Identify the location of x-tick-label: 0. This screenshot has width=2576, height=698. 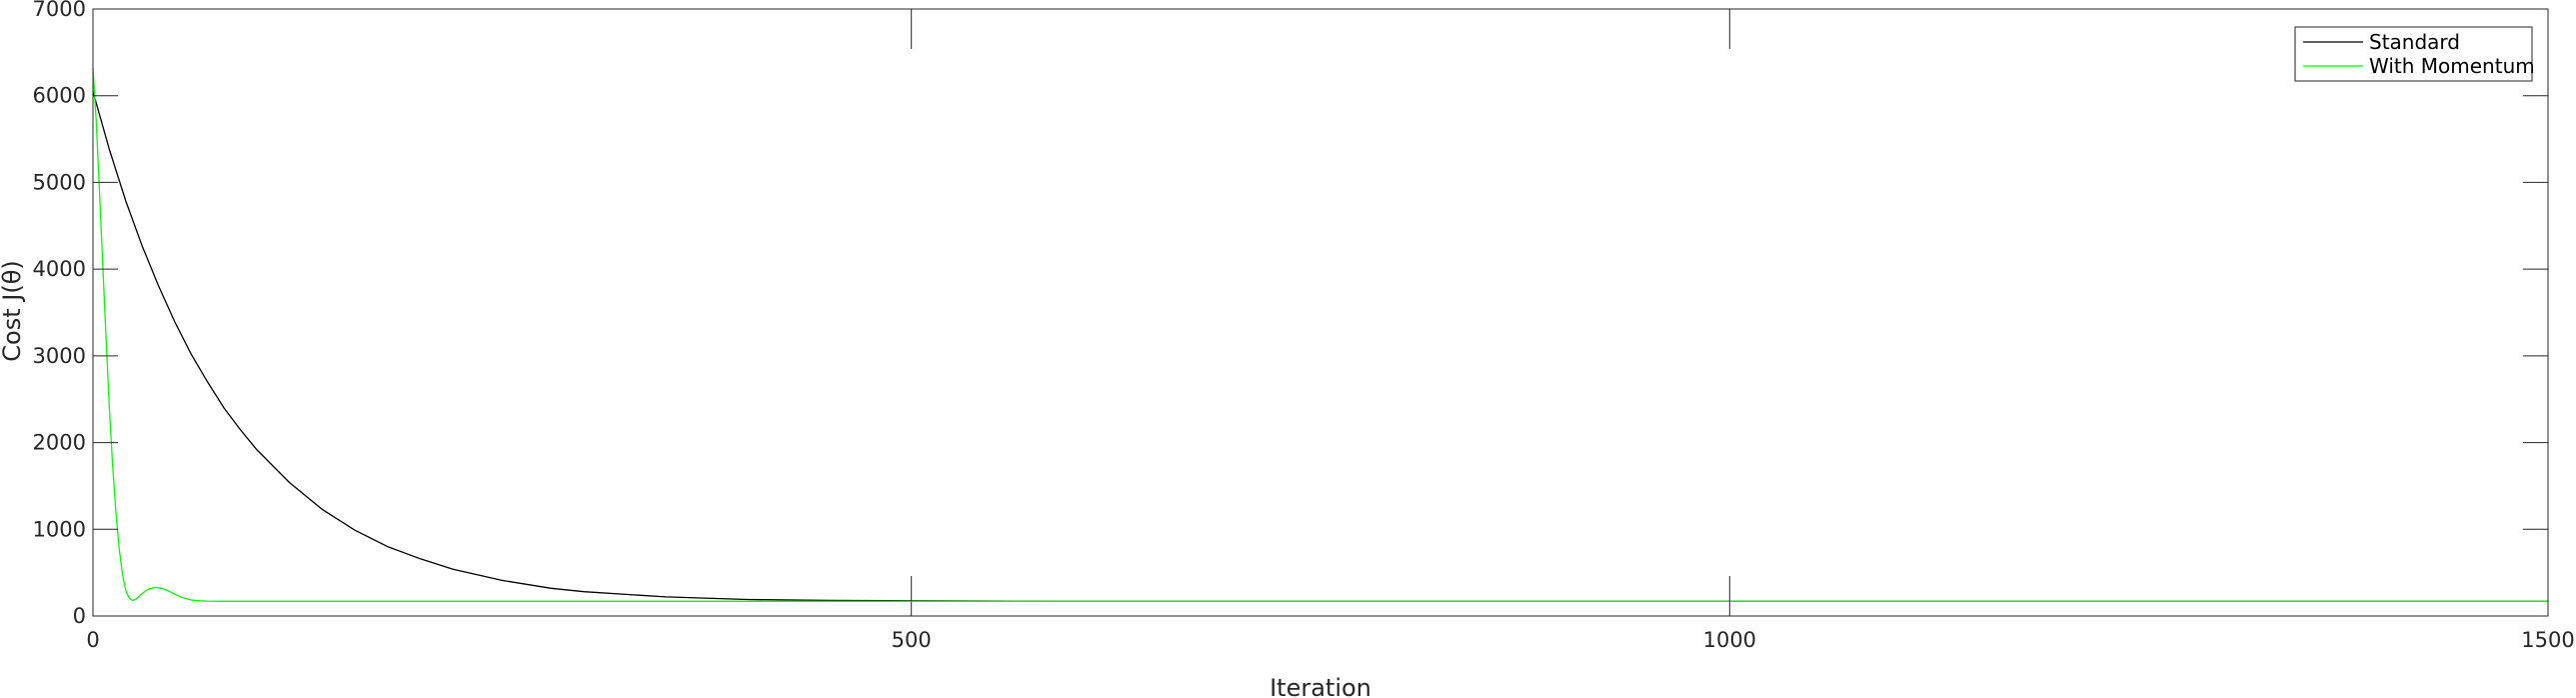
(93, 640).